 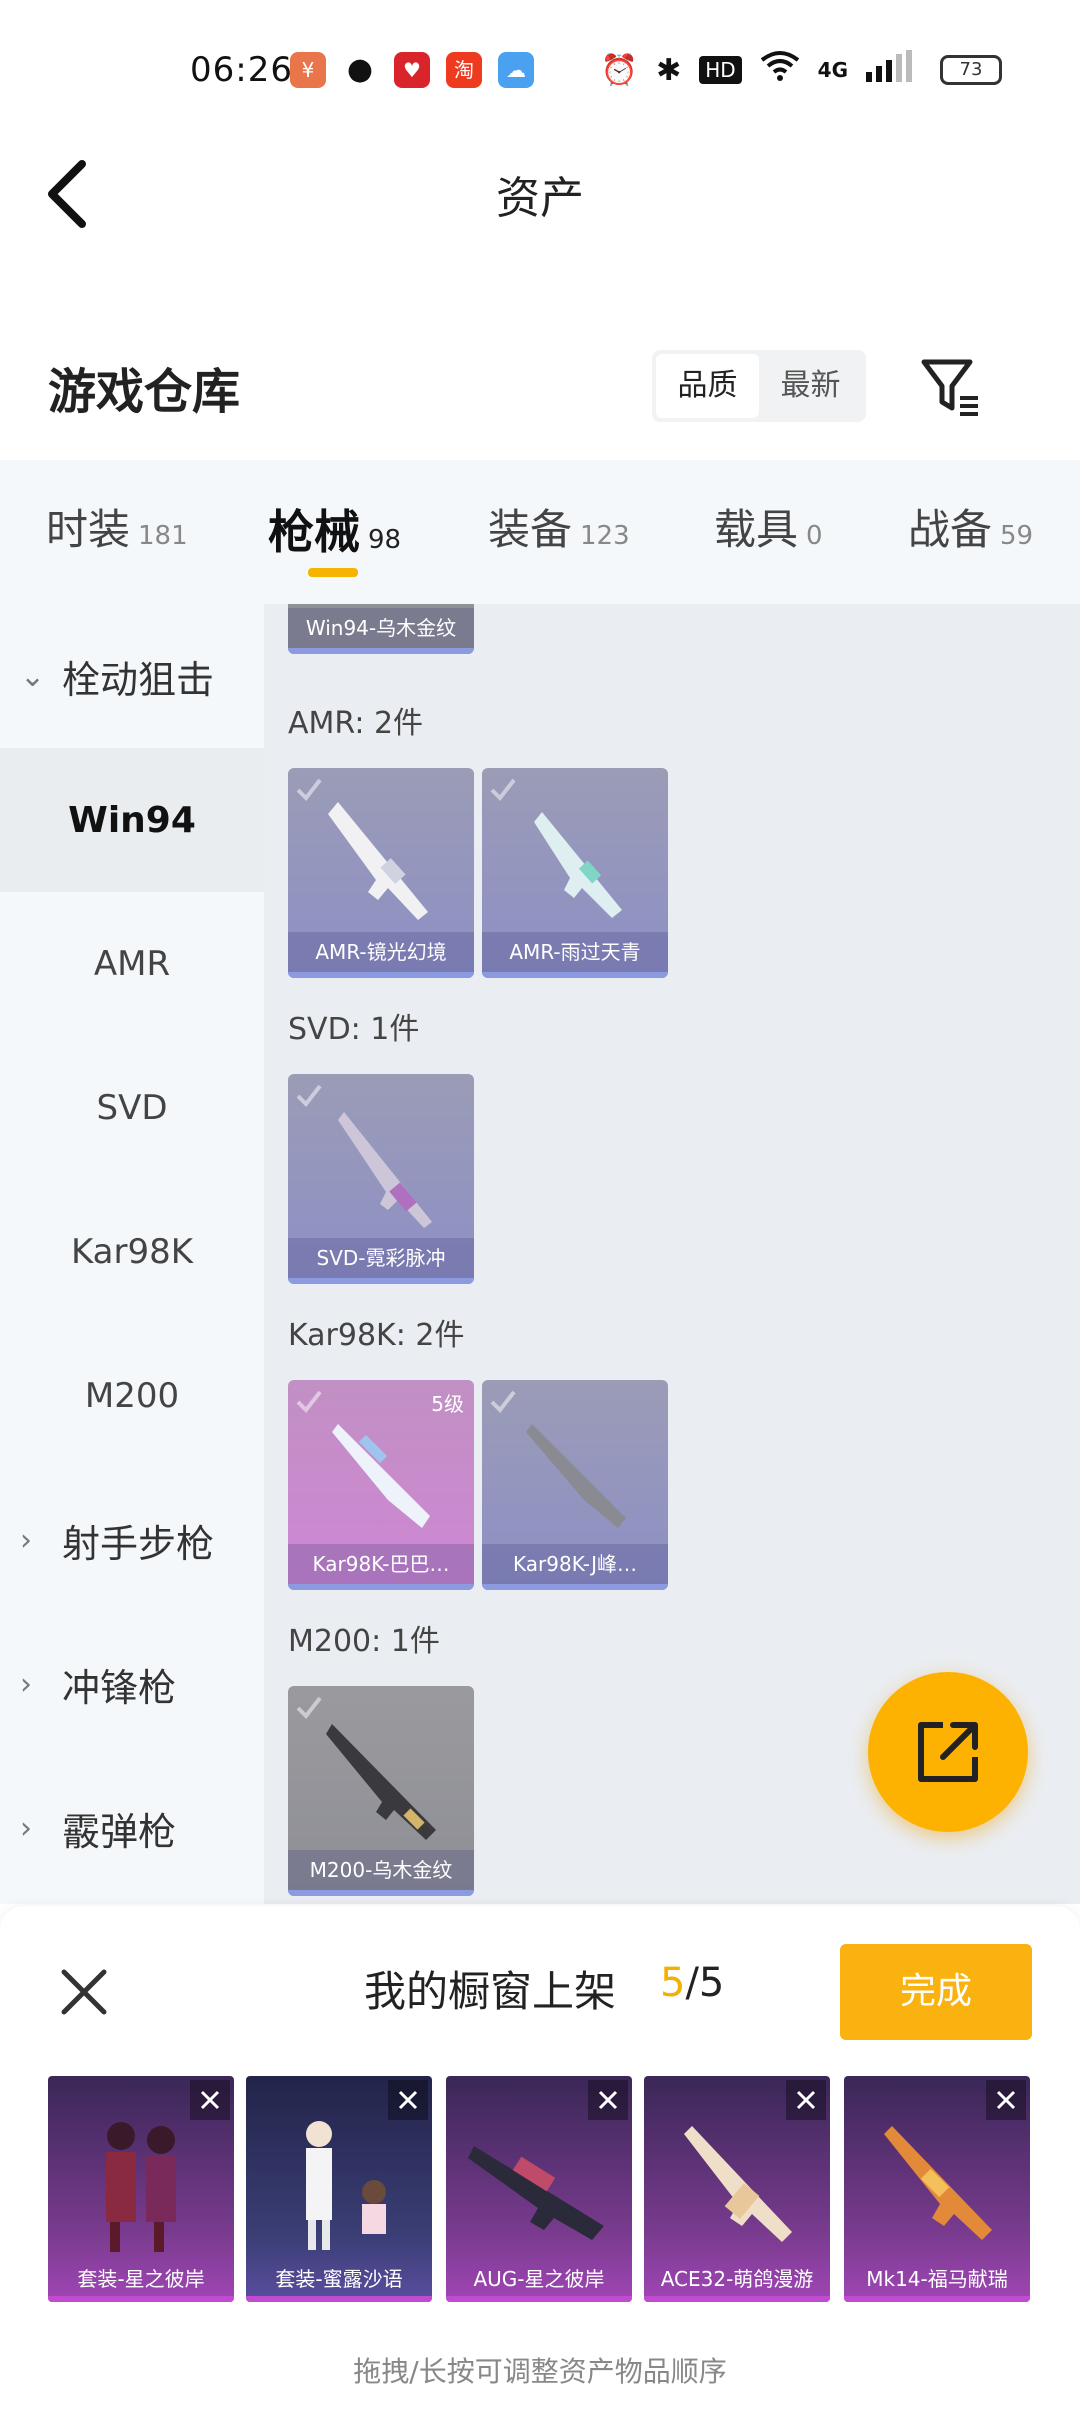 I want to click on sidebar-item-m200: M200, so click(x=132, y=1396).